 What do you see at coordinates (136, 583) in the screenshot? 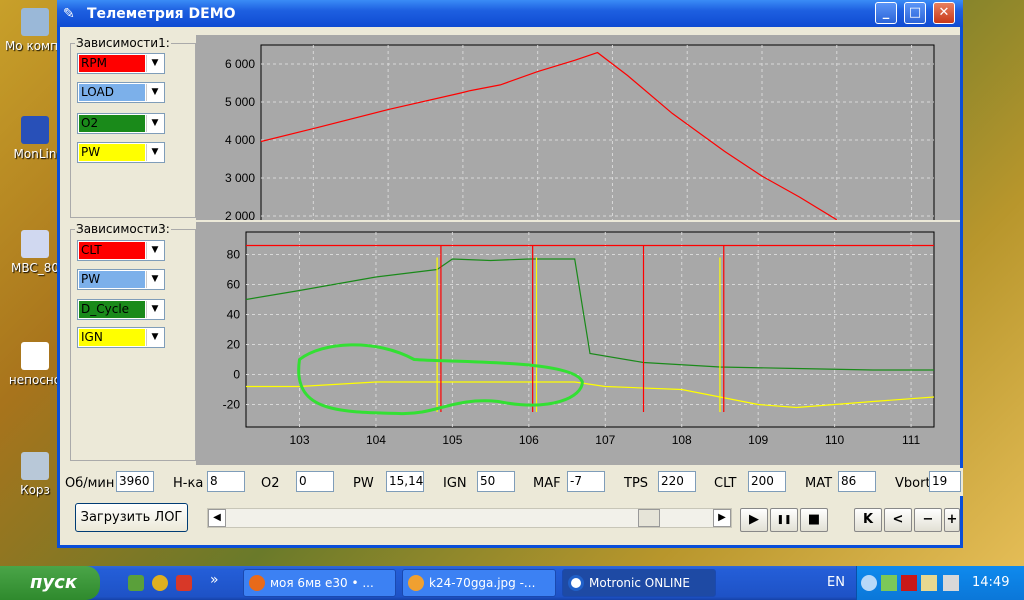
I see `utorrent-icon` at bounding box center [136, 583].